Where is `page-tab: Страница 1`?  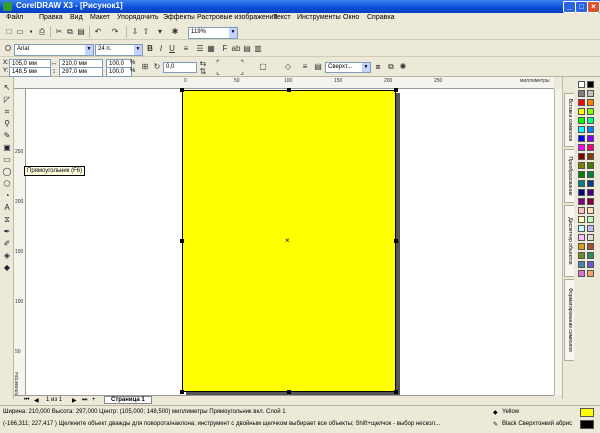 page-tab: Страница 1 is located at coordinates (128, 400).